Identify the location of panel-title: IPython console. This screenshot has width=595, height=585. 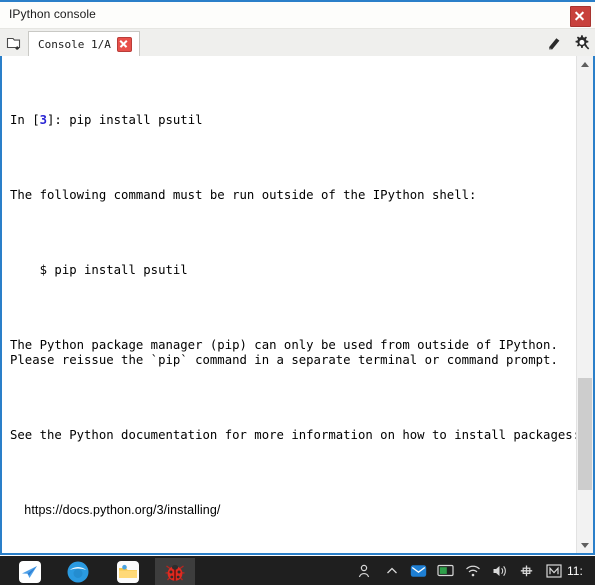
(52, 14).